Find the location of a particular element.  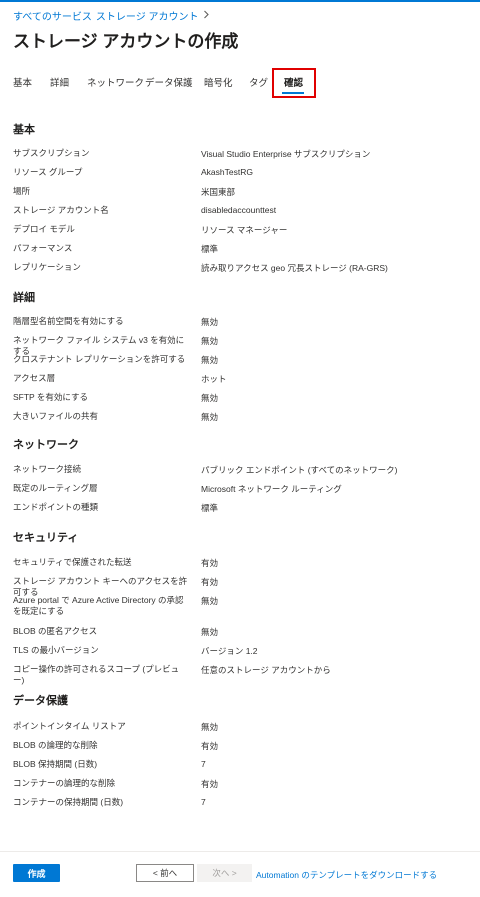

row-label: 大きいファイルの共有 is located at coordinates (56, 416).